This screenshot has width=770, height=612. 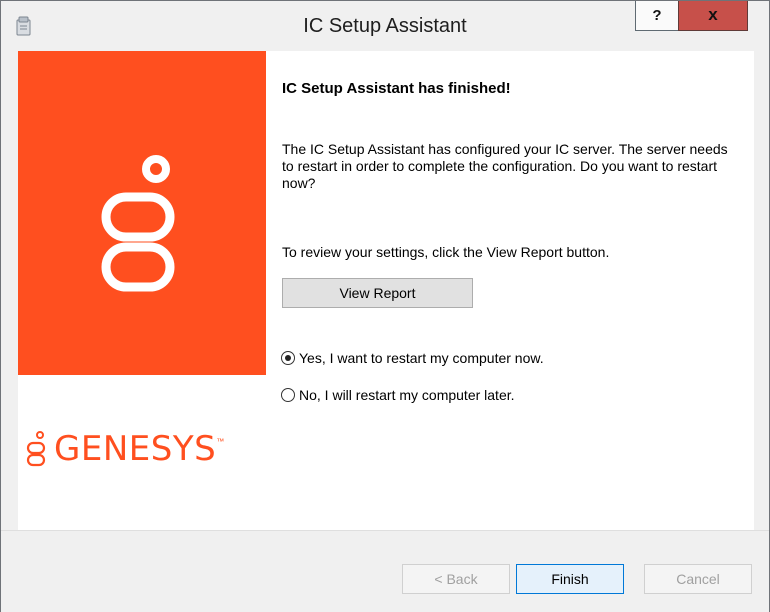 I want to click on finished-heading: IC Setup Assistant has finished!, so click(x=396, y=88).